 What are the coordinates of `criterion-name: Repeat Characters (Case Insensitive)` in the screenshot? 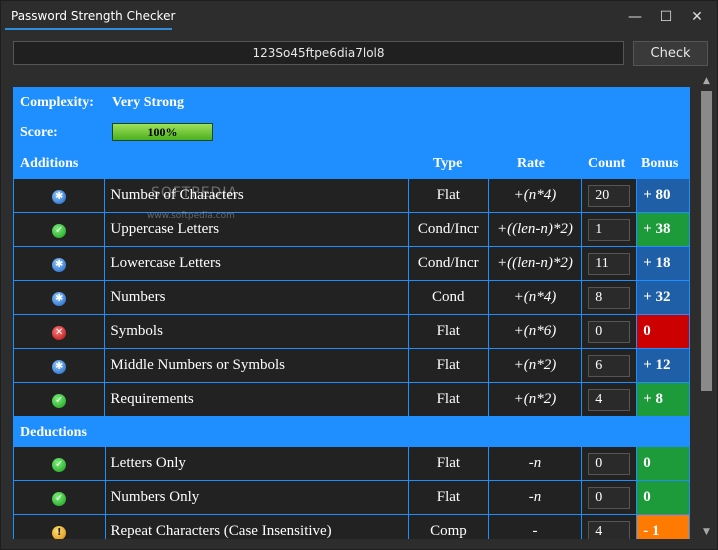 It's located at (257, 526).